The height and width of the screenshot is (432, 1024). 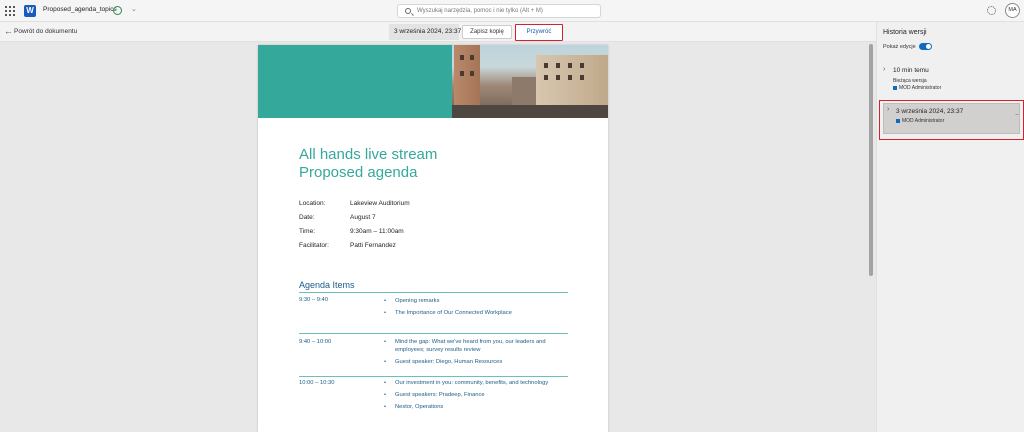 I want to click on sync-status-icon, so click(x=117, y=10).